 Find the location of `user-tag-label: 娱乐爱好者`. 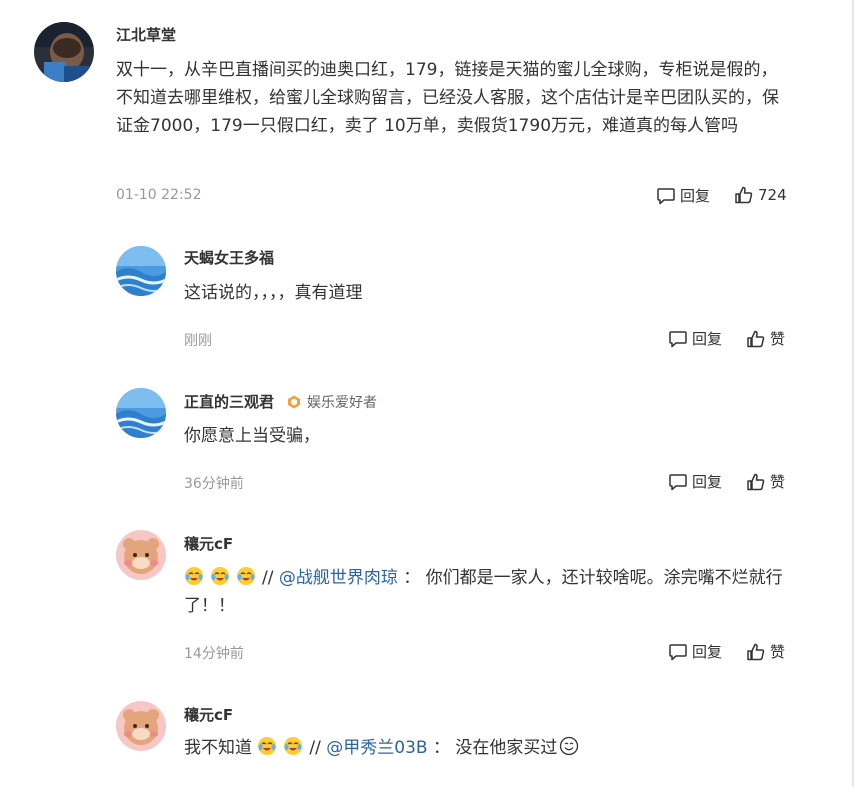

user-tag-label: 娱乐爱好者 is located at coordinates (342, 403).